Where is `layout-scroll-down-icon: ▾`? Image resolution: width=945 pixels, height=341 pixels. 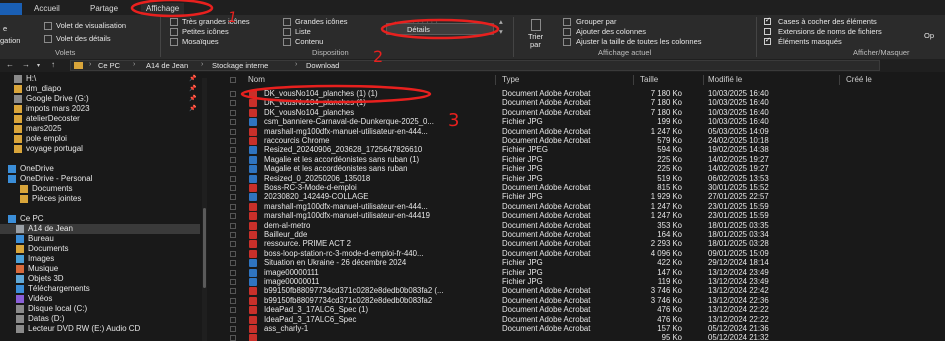
layout-scroll-down-icon: ▾ is located at coordinates (501, 31).